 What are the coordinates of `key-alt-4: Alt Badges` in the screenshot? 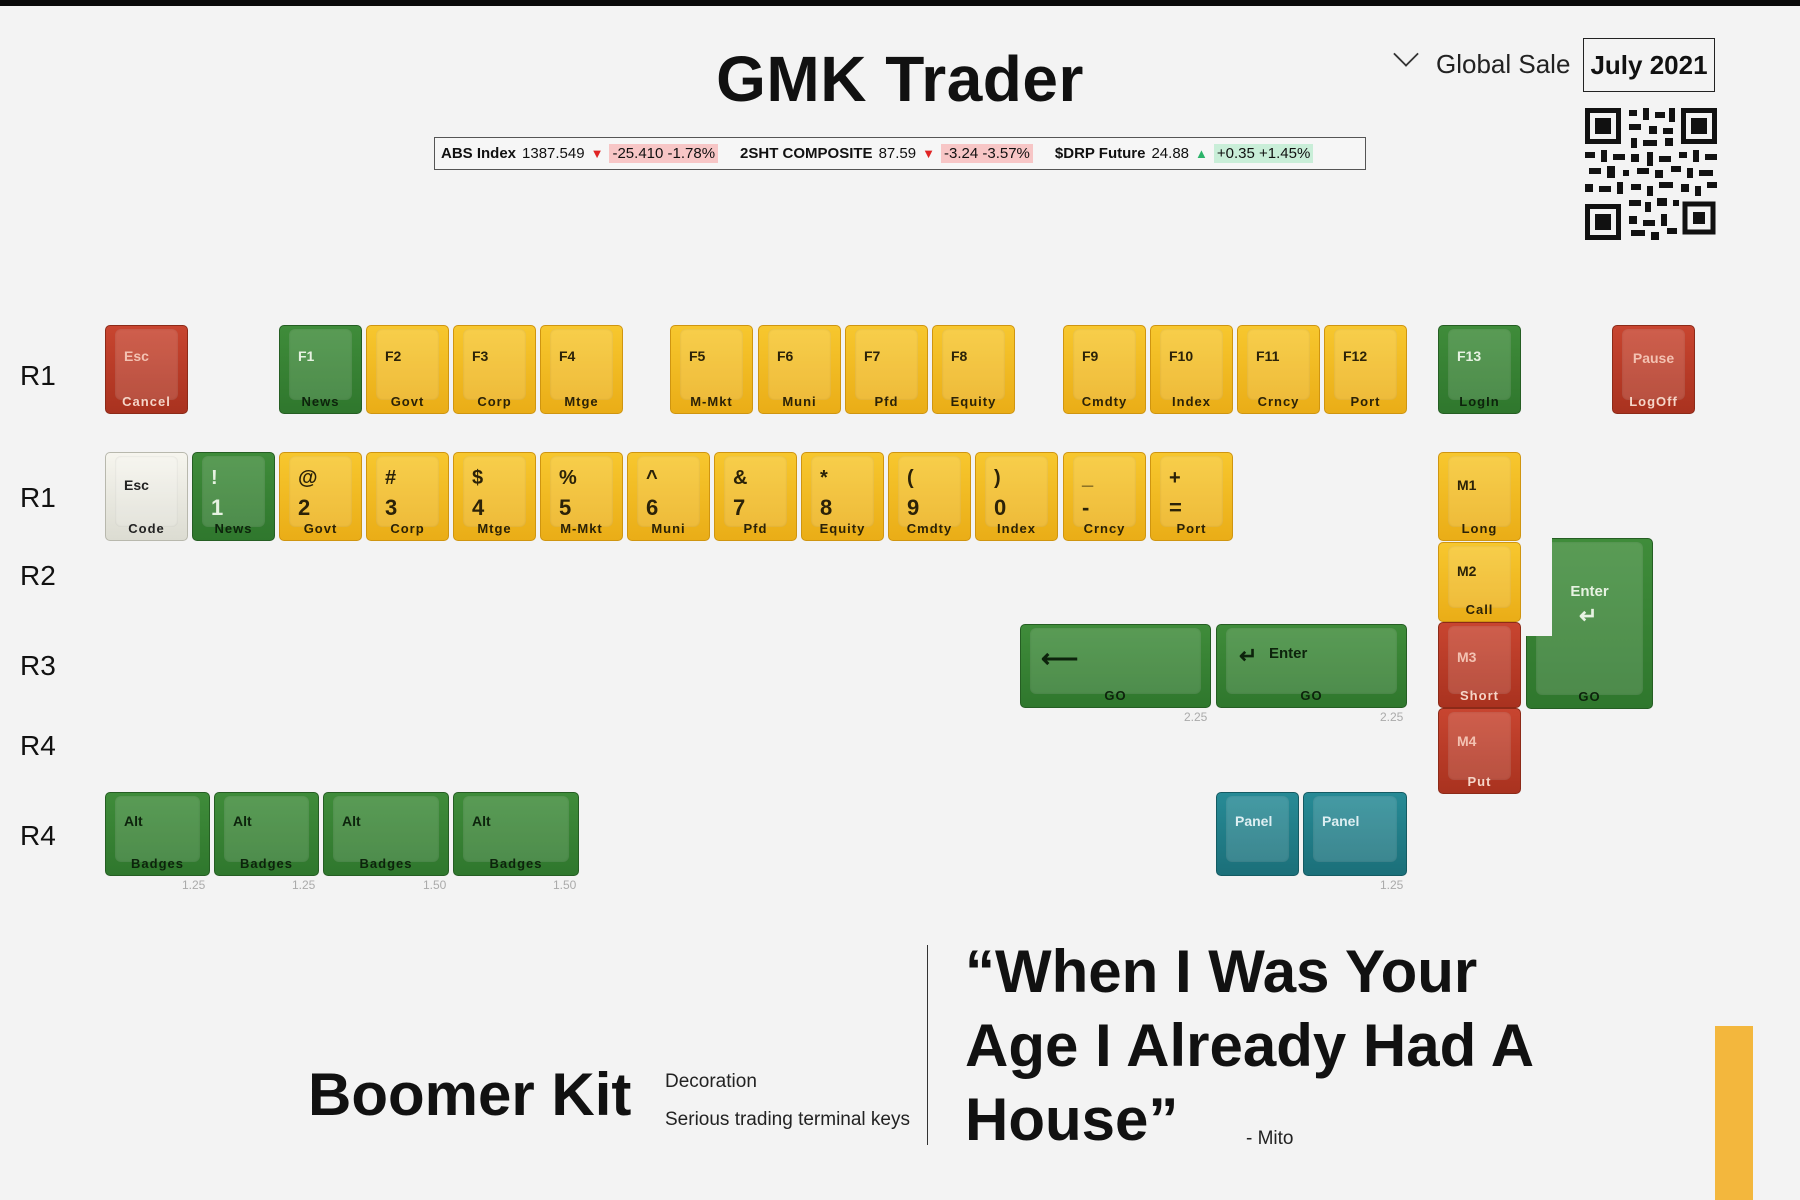 It's located at (516, 834).